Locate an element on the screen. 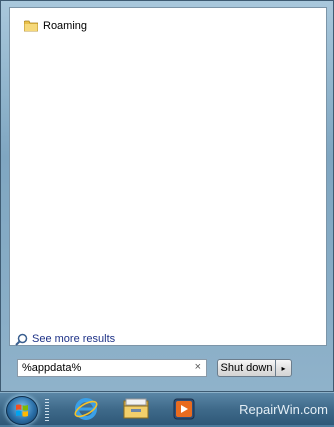  windows-explorer-icon is located at coordinates (136, 408).